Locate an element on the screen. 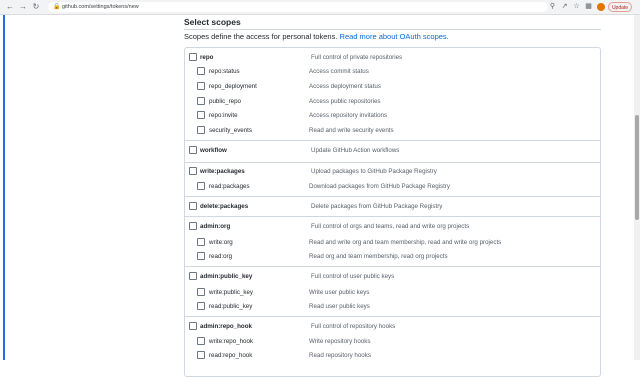 Image resolution: width=640 pixels, height=377 pixels. scope-row: repo:status Access commit status is located at coordinates (320, 71).